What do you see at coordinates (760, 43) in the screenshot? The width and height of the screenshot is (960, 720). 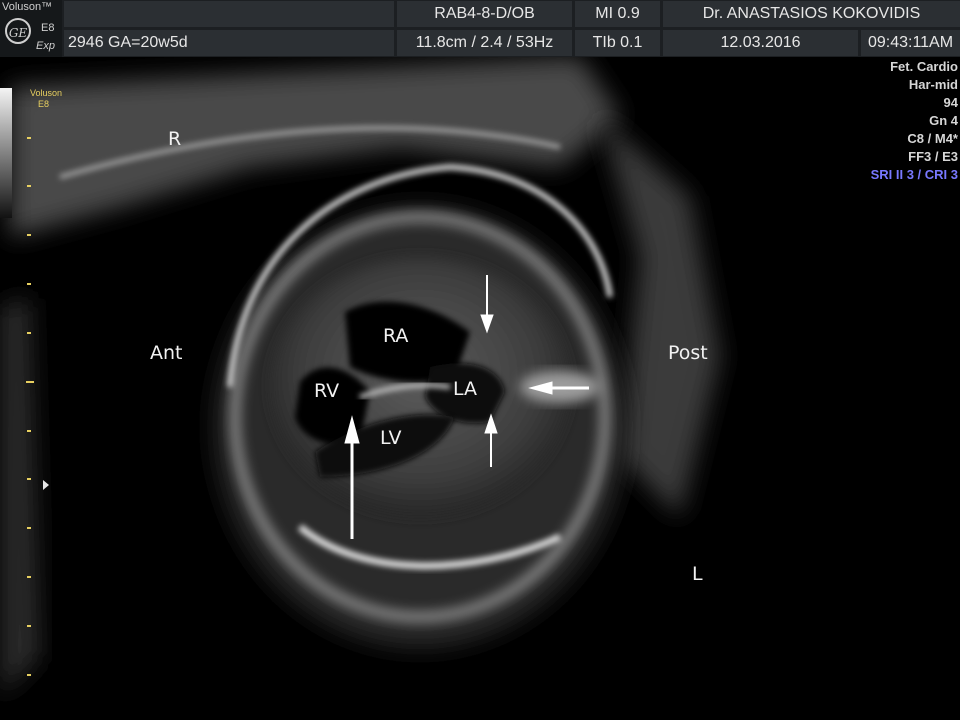 I see `exam-date: 12.03.2016` at bounding box center [760, 43].